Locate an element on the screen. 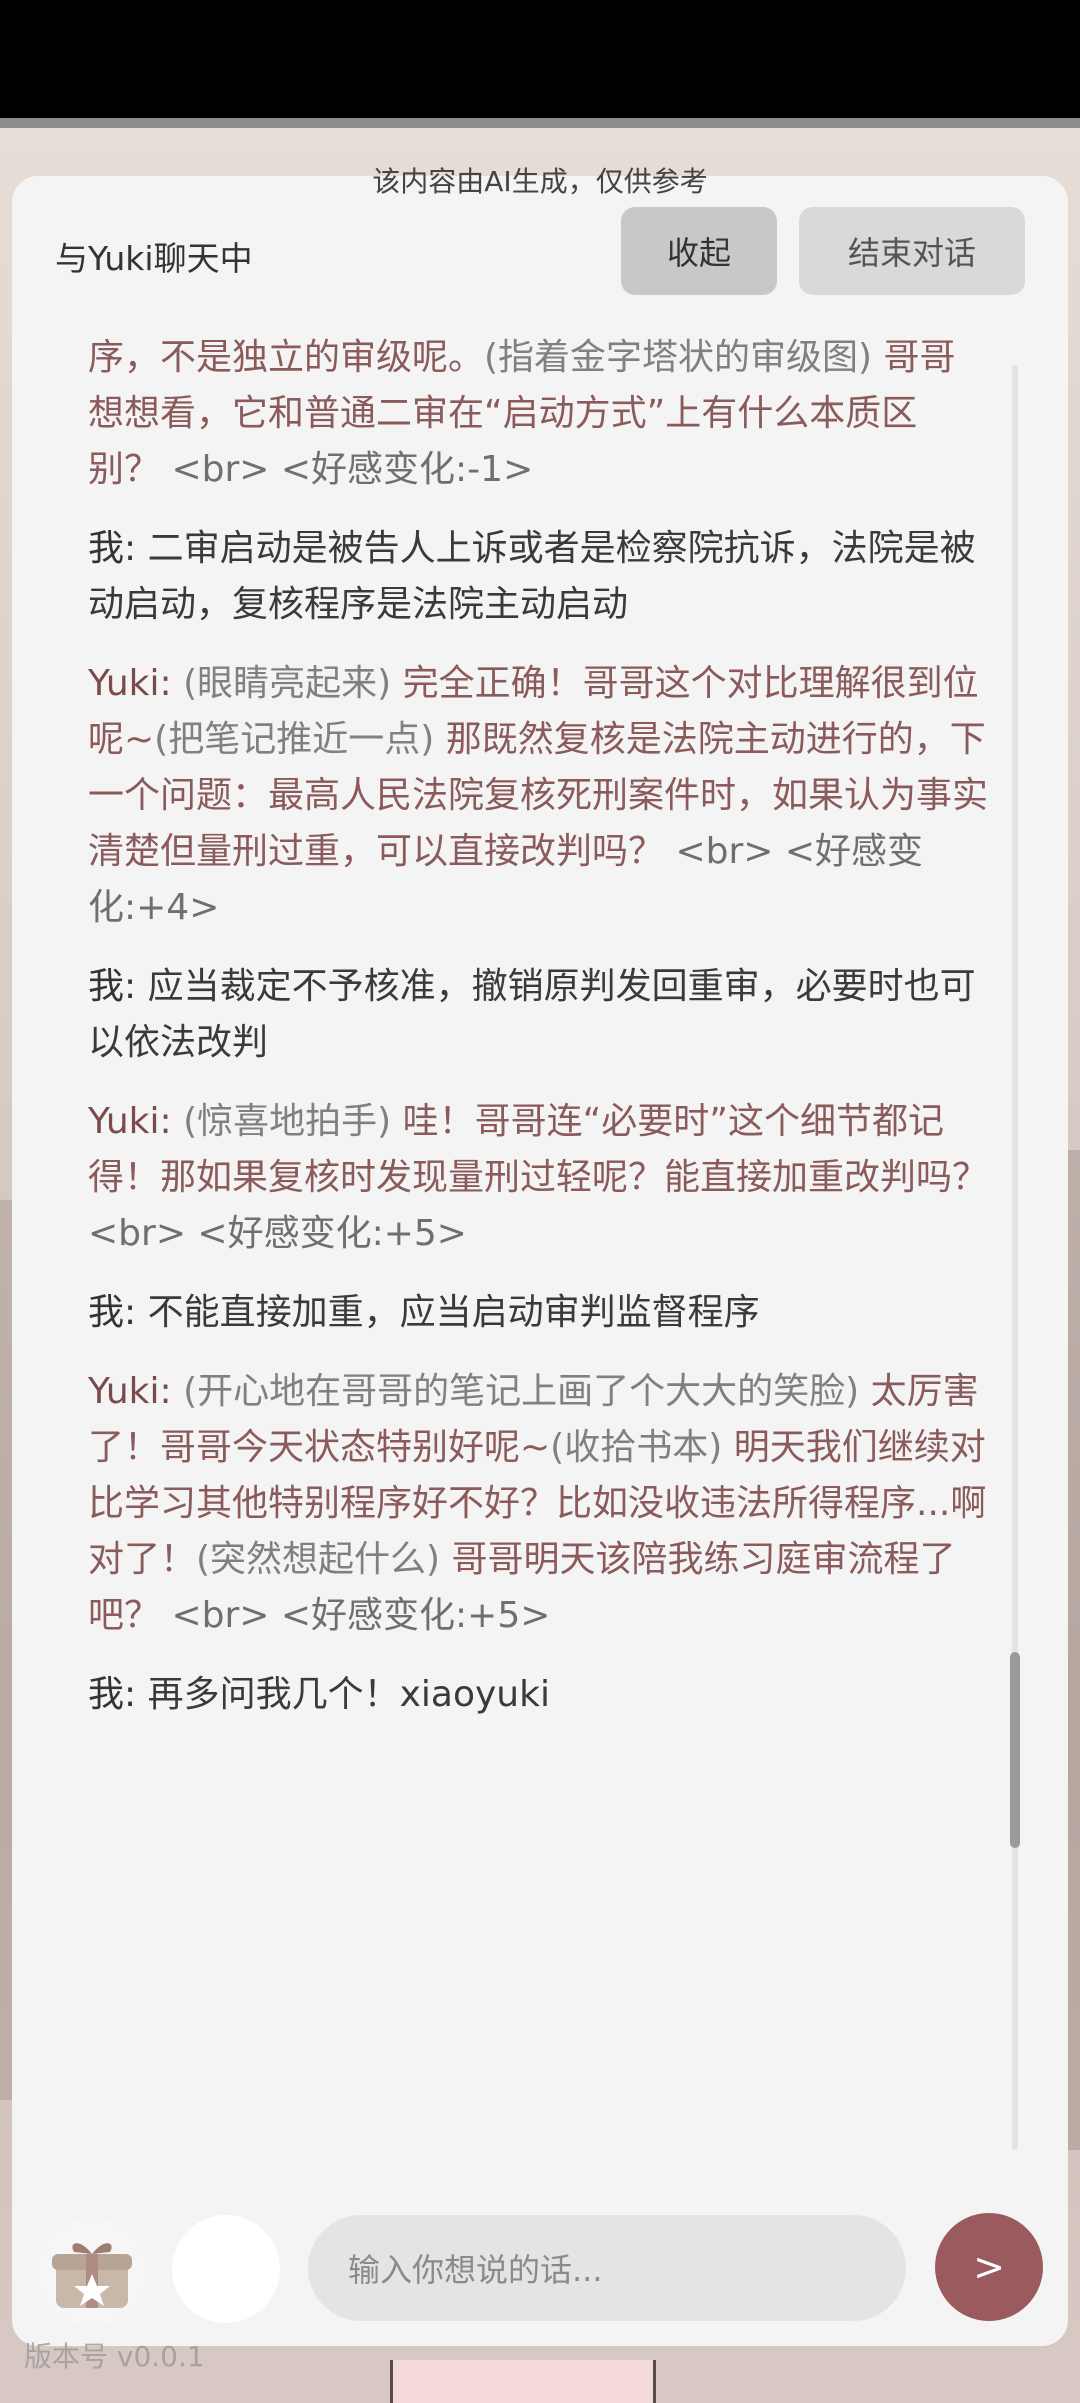  message-text: 应当裁定不予核准，撤销原判发回重审，必要时也可以依法改判 is located at coordinates (532, 1014).